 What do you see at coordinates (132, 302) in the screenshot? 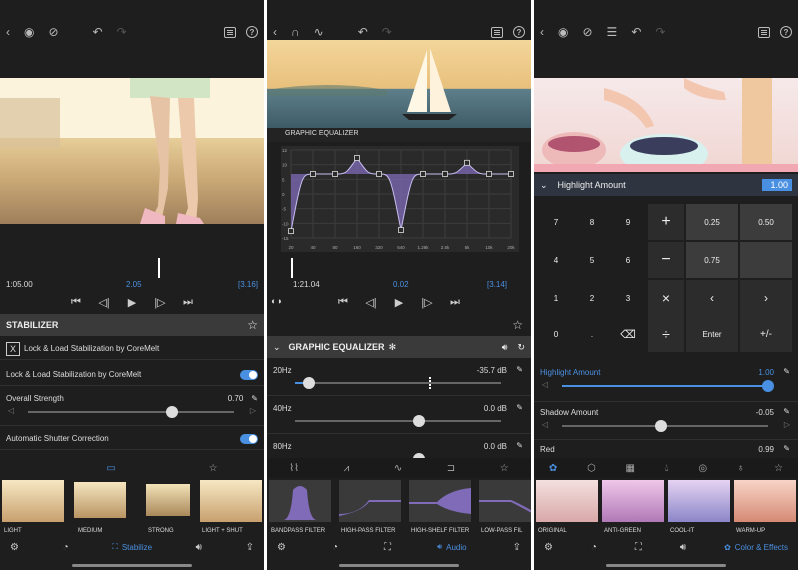
I see `play-icon: ▶` at bounding box center [132, 302].